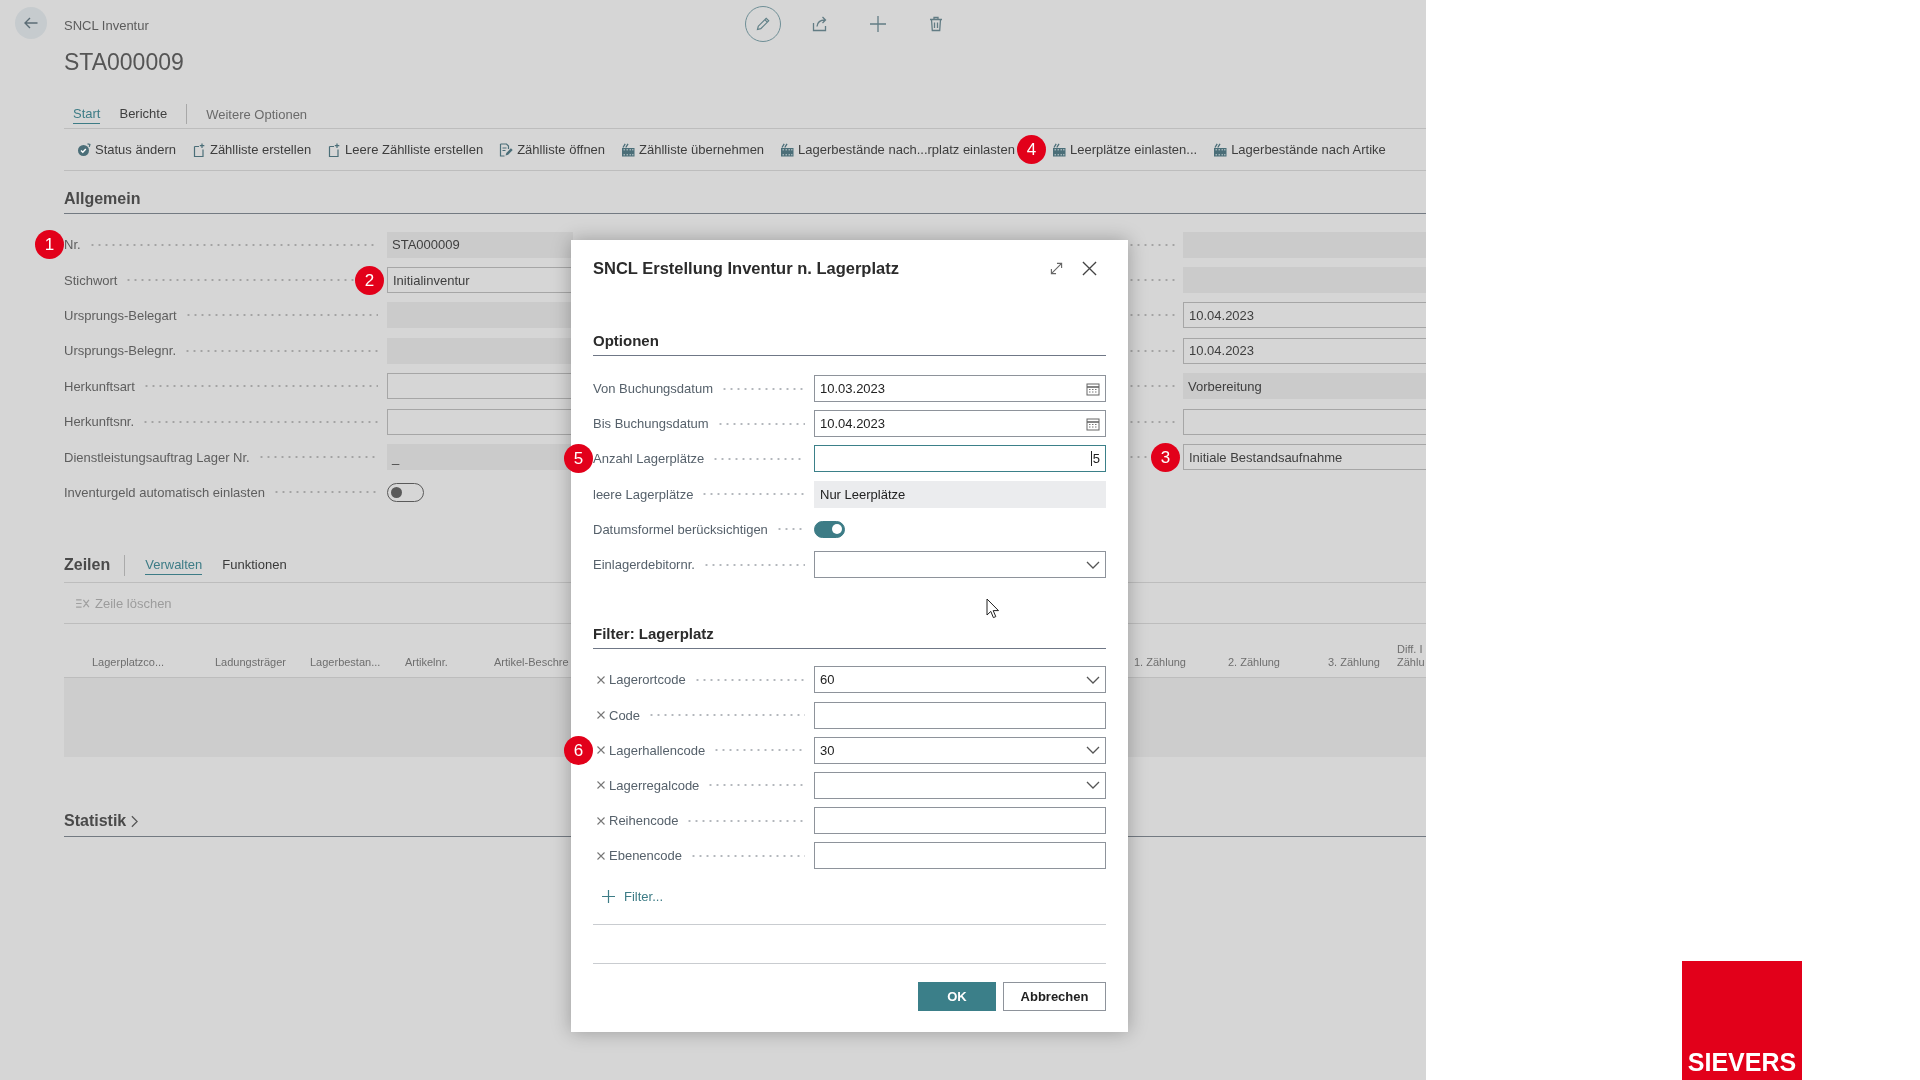 This screenshot has height=1080, width=1920. What do you see at coordinates (644, 821) in the screenshot?
I see `field-label: Reihencode` at bounding box center [644, 821].